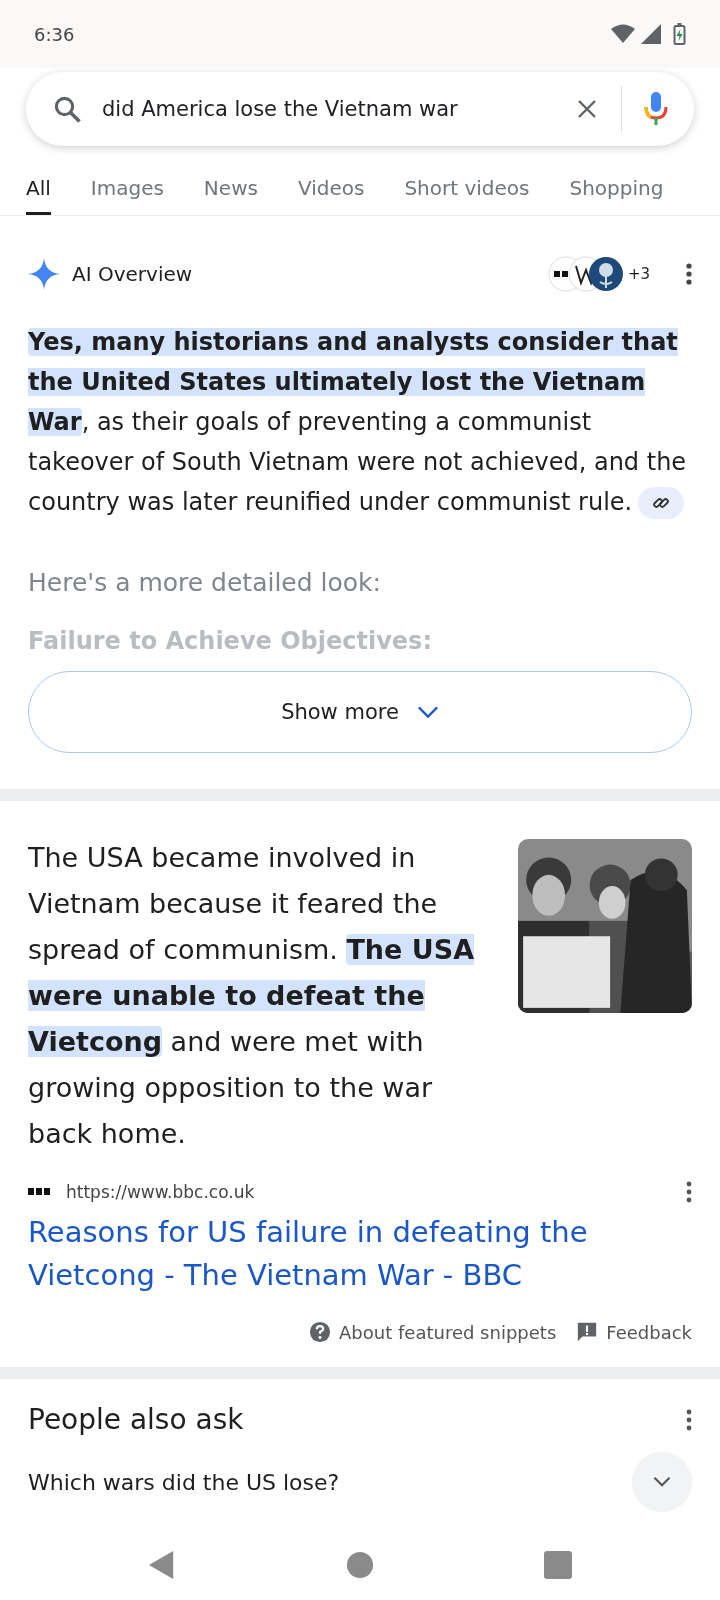 The height and width of the screenshot is (1600, 720). What do you see at coordinates (127, 195) in the screenshot?
I see `search-tab: Images` at bounding box center [127, 195].